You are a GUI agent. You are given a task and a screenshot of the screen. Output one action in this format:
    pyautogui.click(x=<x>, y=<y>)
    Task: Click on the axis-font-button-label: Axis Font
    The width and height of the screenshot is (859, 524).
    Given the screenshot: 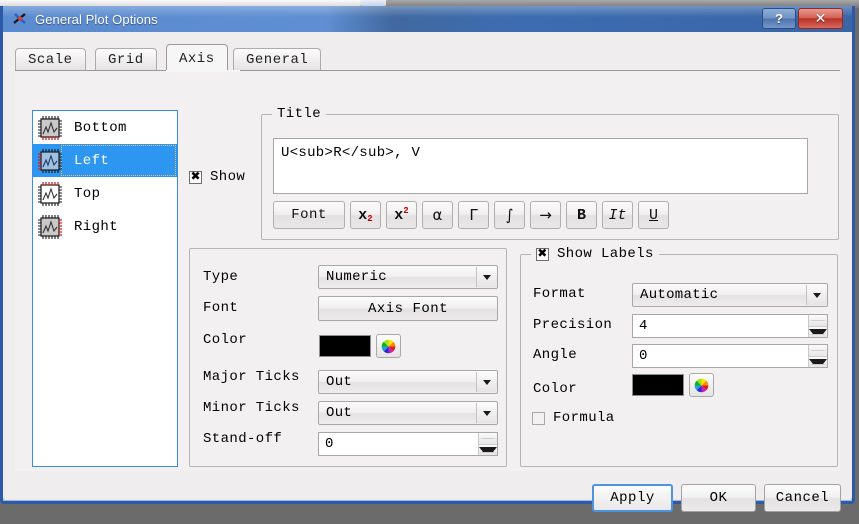 What is the action you would take?
    pyautogui.click(x=408, y=308)
    